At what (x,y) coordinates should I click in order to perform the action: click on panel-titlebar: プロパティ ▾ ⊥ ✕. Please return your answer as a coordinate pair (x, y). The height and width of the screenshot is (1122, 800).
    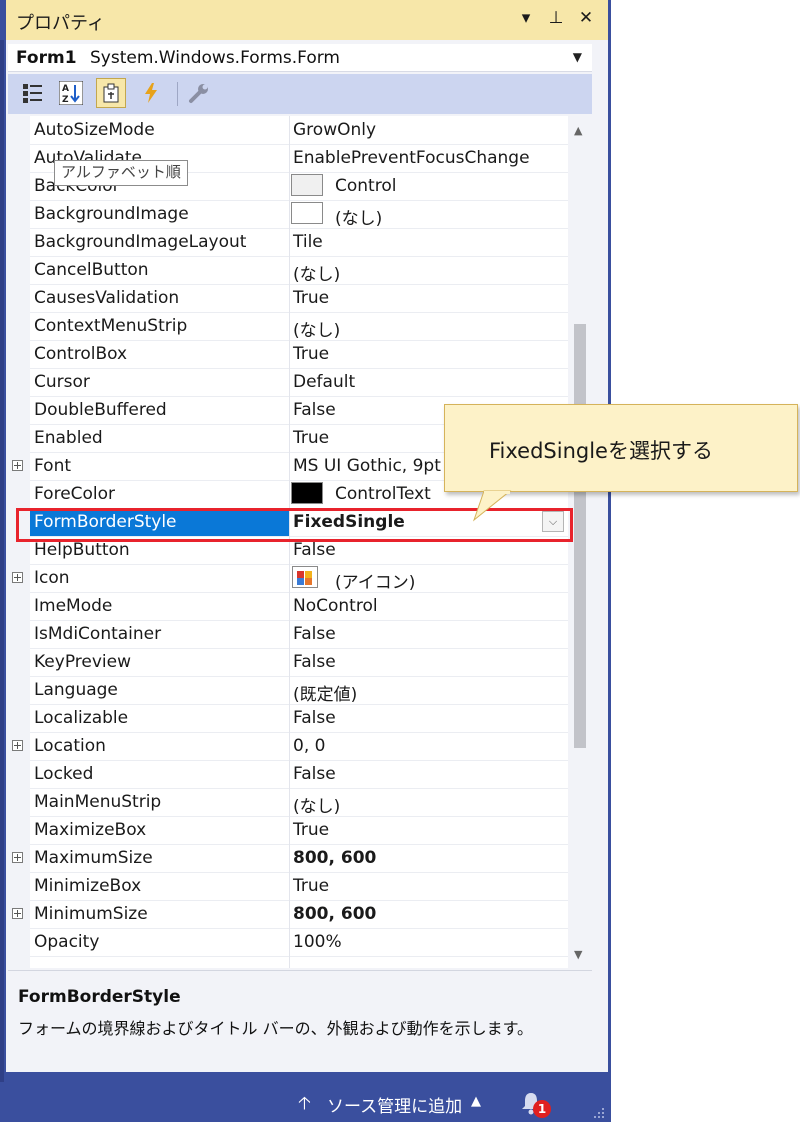
    Looking at the image, I should click on (307, 20).